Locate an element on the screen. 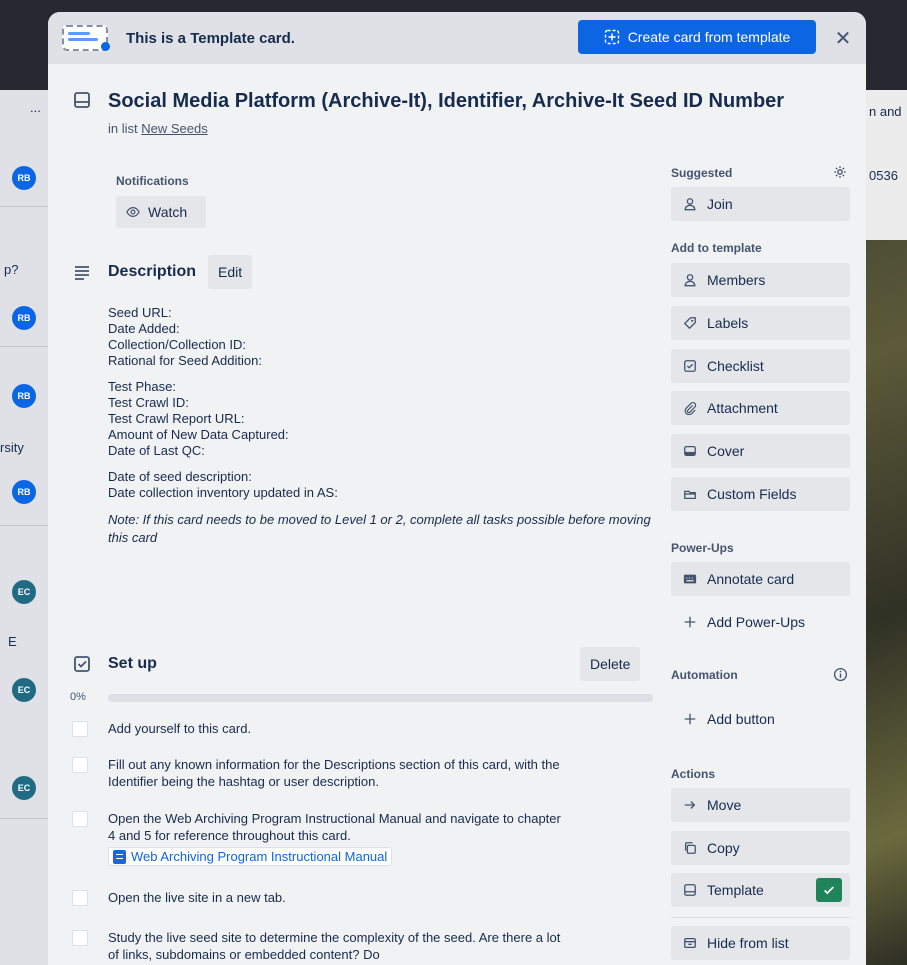 The image size is (907, 965). watch-button: Watch is located at coordinates (161, 212).